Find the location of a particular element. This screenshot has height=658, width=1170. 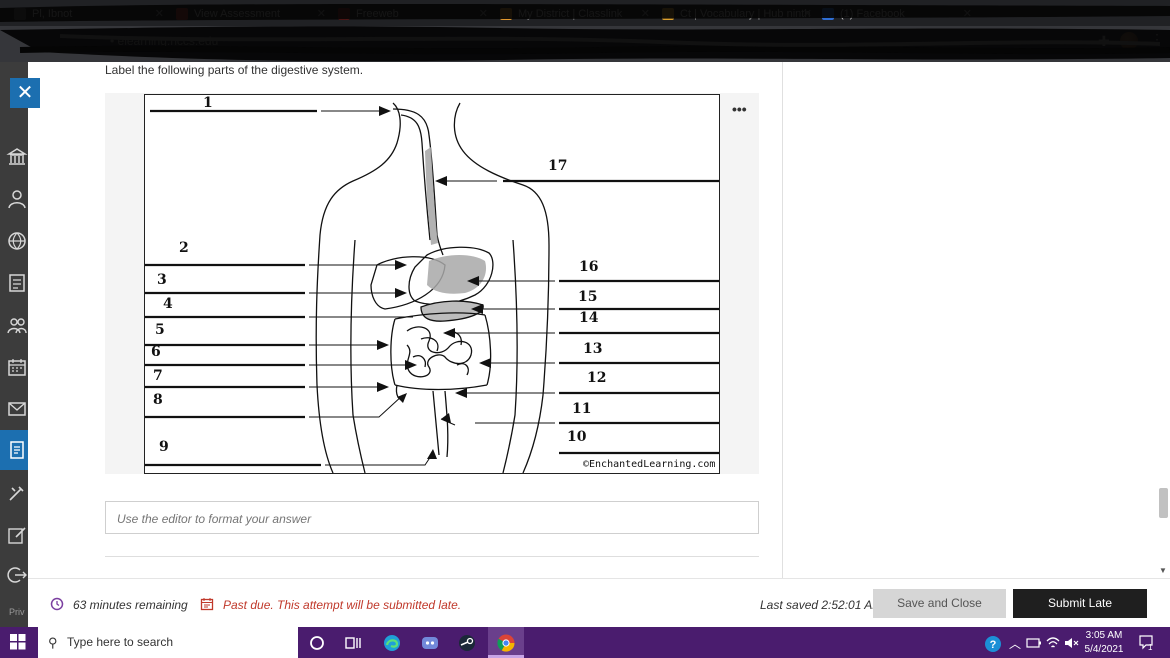

profile-icon is located at coordinates (17, 199).